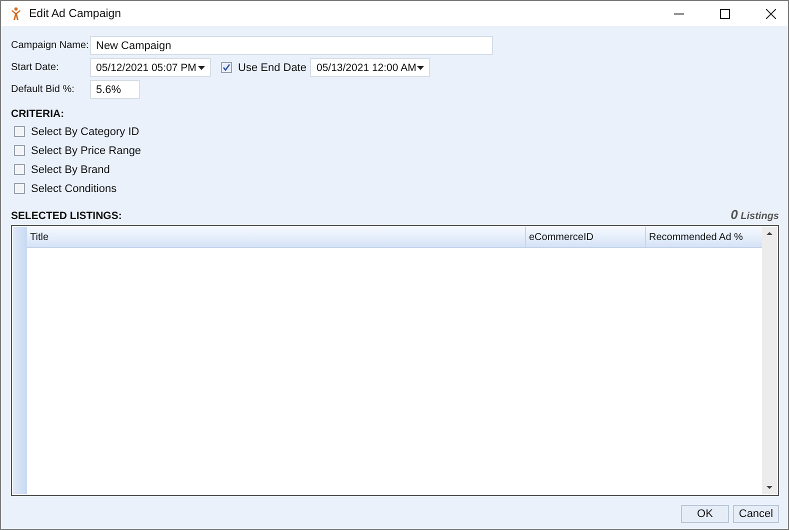 Image resolution: width=789 pixels, height=530 pixels. What do you see at coordinates (74, 188) in the screenshot?
I see `checkbox-label: Select Conditions` at bounding box center [74, 188].